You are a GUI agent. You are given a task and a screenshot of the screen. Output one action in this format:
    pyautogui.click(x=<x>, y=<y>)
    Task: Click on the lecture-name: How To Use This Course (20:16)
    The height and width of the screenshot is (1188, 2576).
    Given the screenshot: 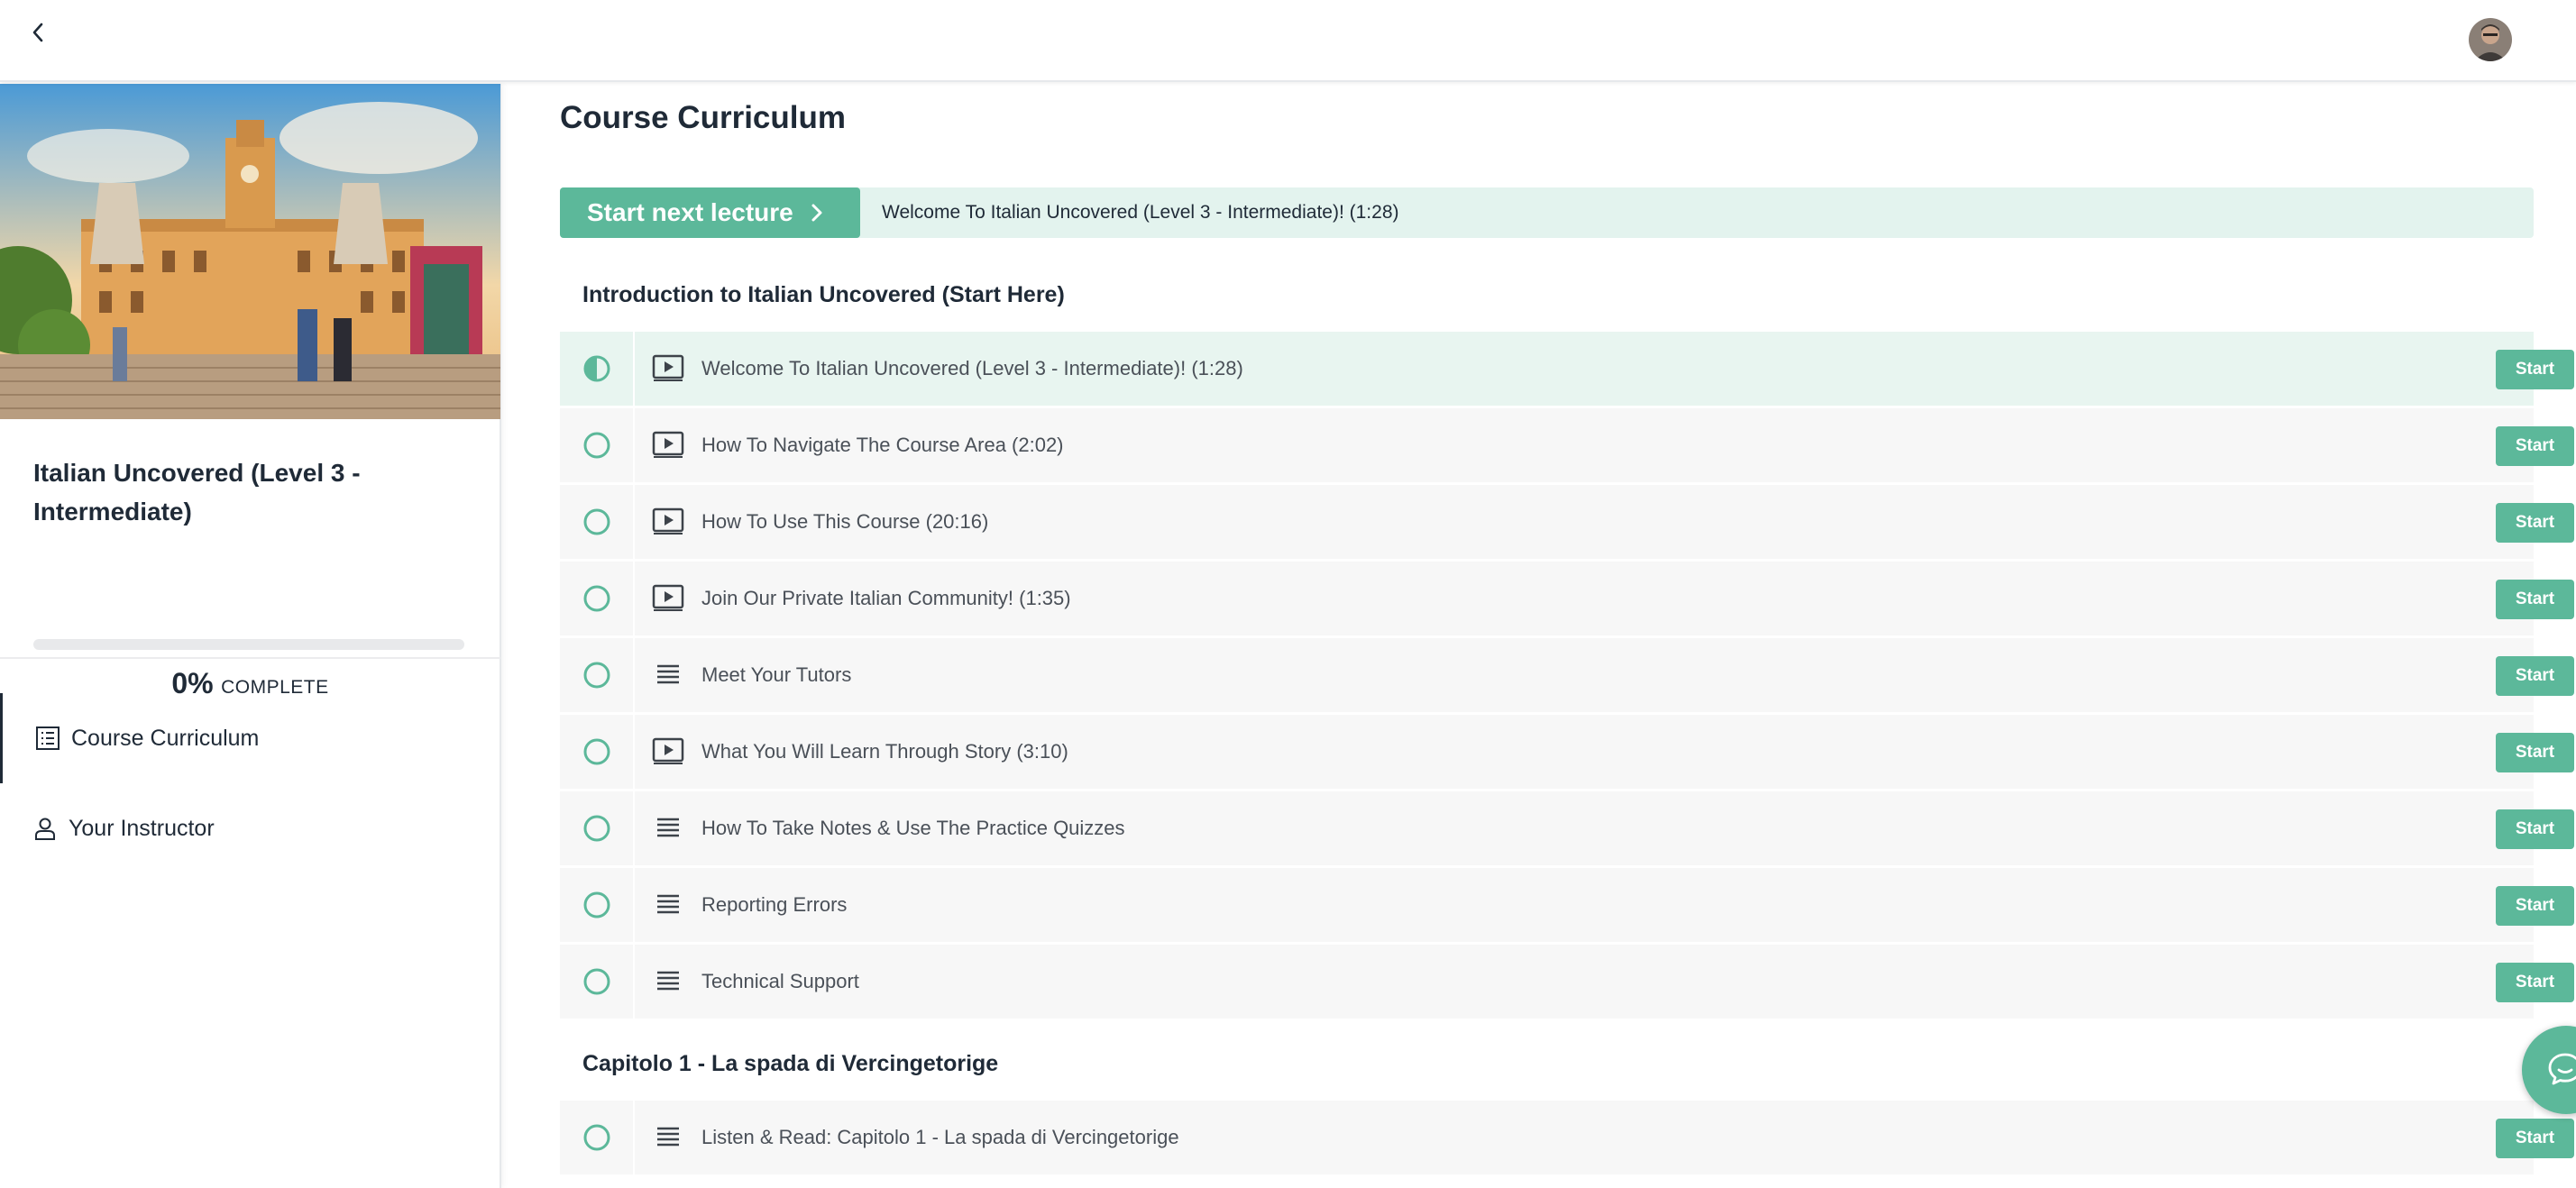 What is the action you would take?
    pyautogui.click(x=845, y=521)
    